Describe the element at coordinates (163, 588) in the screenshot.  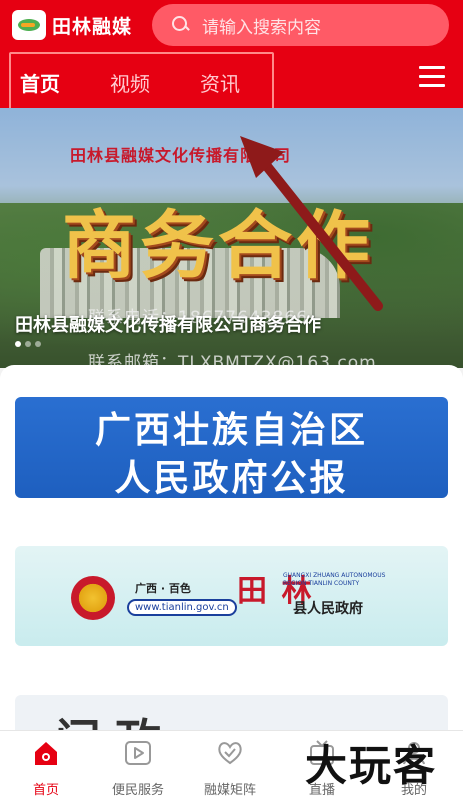
I see `gov-region: 广西 · 百色` at that location.